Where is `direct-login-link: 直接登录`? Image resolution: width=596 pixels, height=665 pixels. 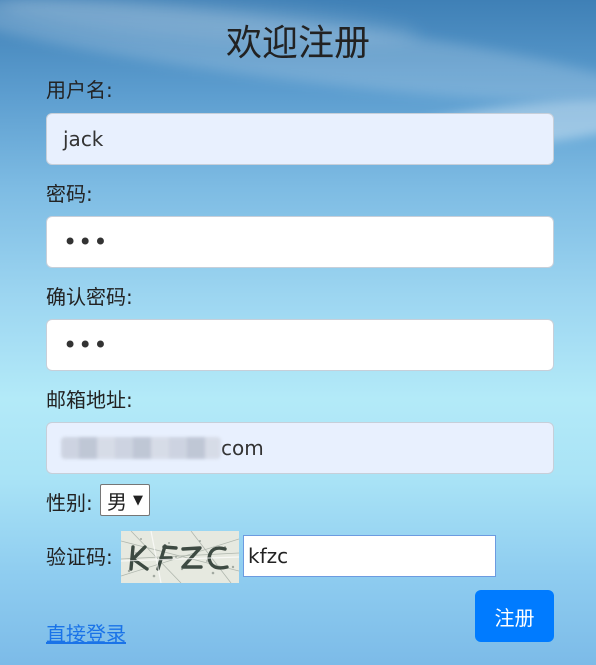
direct-login-link: 直接登录 is located at coordinates (86, 632).